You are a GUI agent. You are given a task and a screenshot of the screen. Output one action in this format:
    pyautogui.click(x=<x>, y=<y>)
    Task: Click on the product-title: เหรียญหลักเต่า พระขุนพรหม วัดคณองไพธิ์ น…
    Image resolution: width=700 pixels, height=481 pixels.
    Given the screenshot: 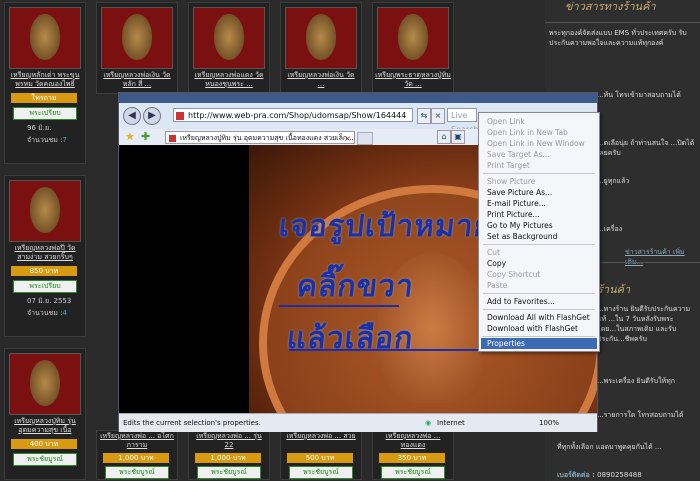 What is the action you would take?
    pyautogui.click(x=45, y=80)
    